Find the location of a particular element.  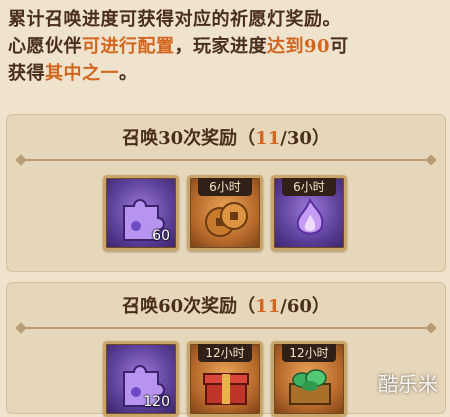

description-line-2: 心愿伙伴可进行配置，玩家进度达到90可 is located at coordinates (226, 46).